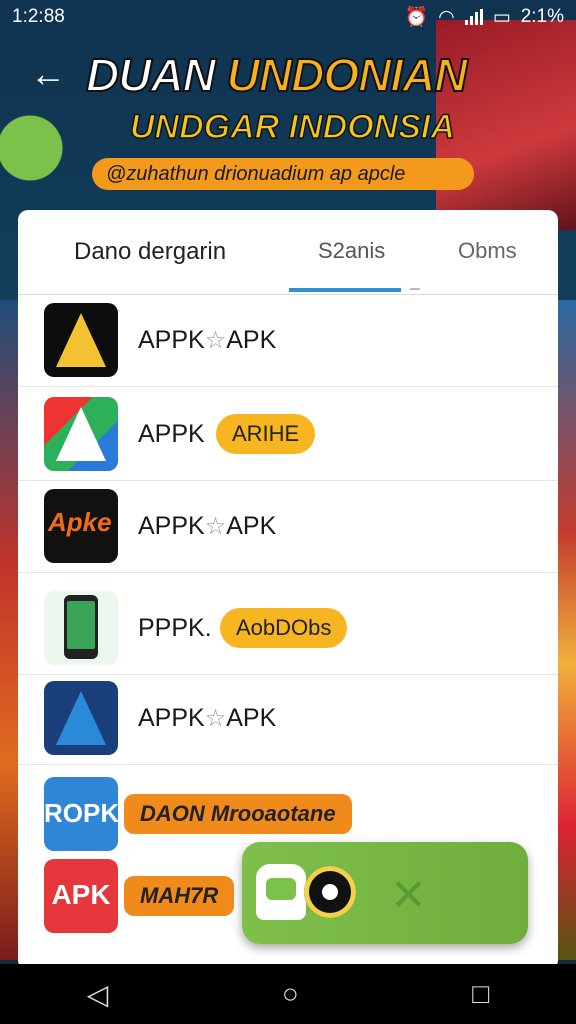  I want to click on close-icon: ✕, so click(408, 895).